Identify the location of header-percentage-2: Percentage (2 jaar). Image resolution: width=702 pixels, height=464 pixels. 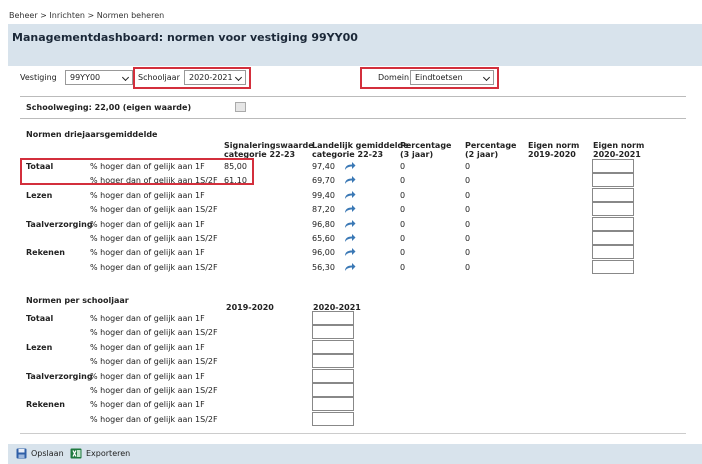
(491, 150).